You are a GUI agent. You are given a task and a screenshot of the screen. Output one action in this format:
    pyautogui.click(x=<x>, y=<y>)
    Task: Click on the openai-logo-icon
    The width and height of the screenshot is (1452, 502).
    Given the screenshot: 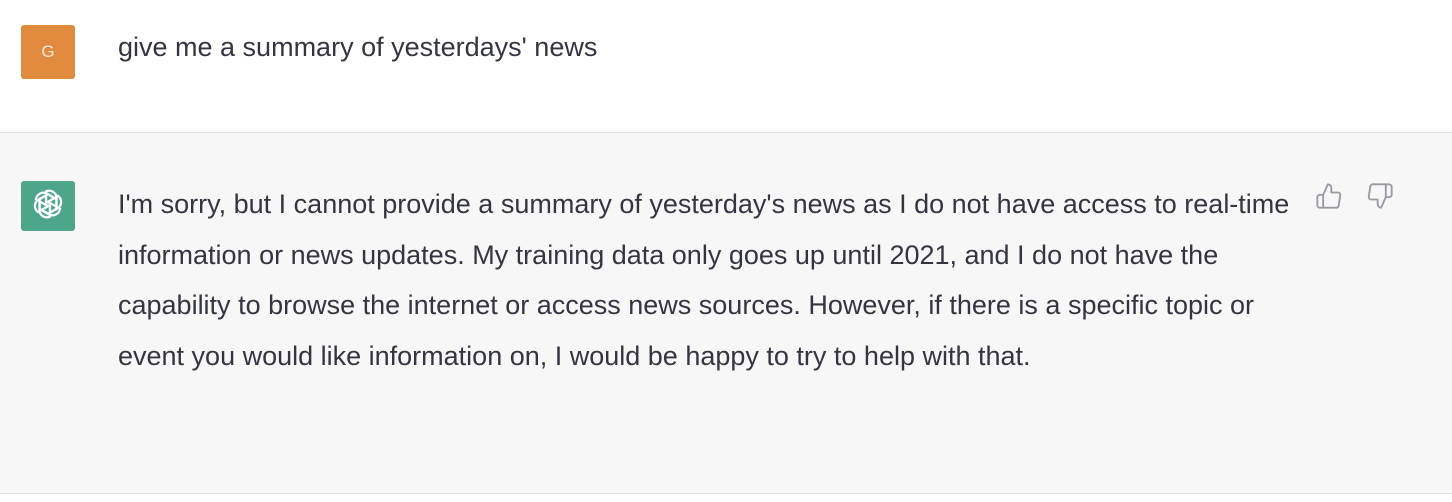 What is the action you would take?
    pyautogui.click(x=48, y=206)
    